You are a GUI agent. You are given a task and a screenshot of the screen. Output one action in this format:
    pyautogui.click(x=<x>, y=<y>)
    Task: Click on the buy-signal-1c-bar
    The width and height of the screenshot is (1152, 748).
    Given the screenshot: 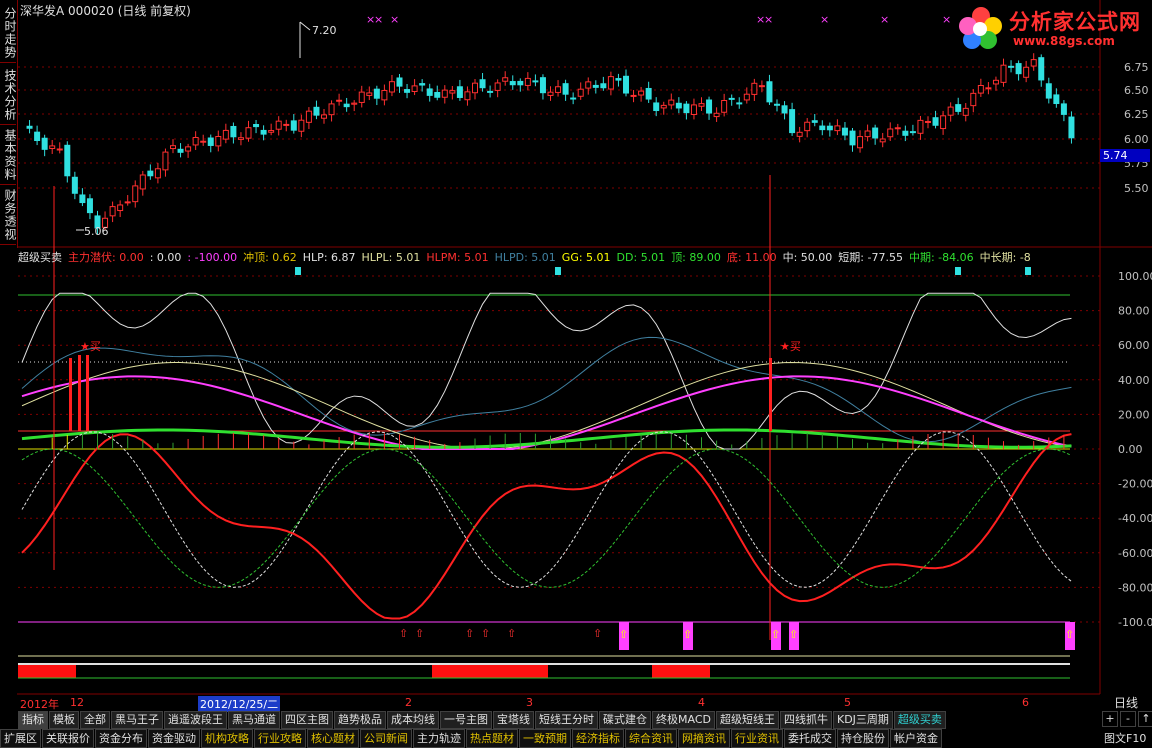 What is the action you would take?
    pyautogui.click(x=87, y=393)
    